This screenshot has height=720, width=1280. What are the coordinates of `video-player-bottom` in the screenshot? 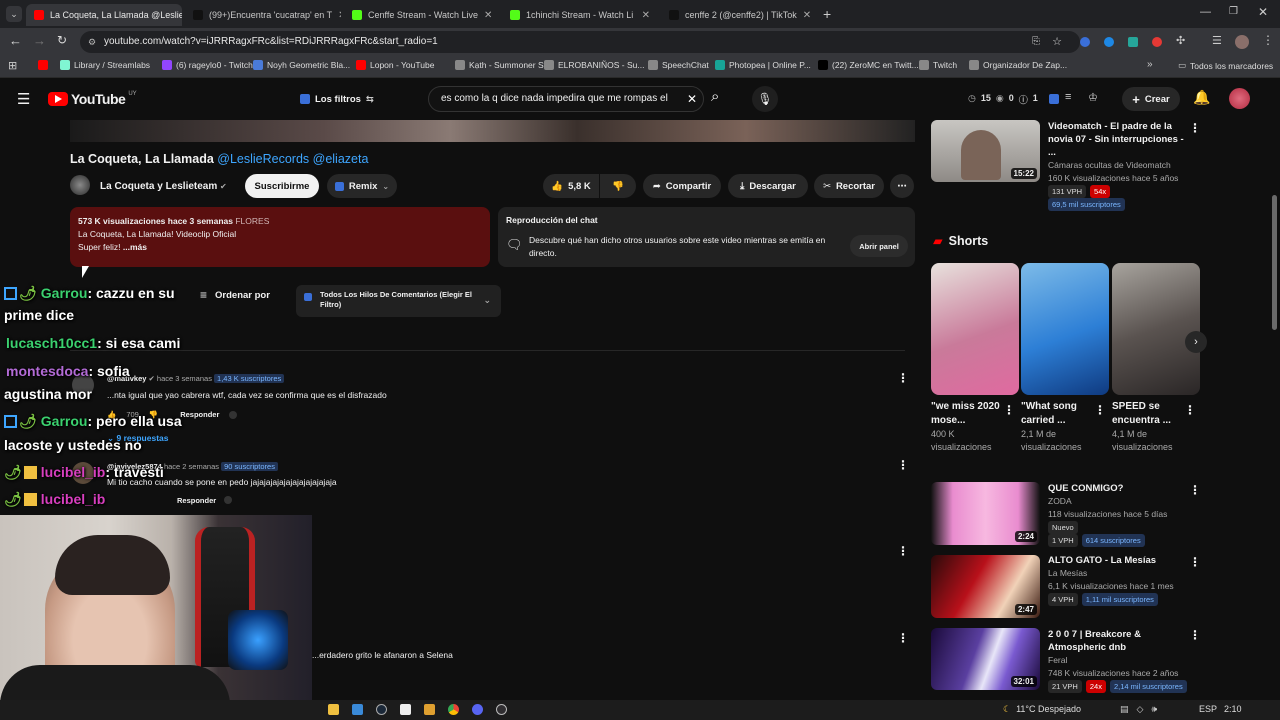 It's located at (492, 131).